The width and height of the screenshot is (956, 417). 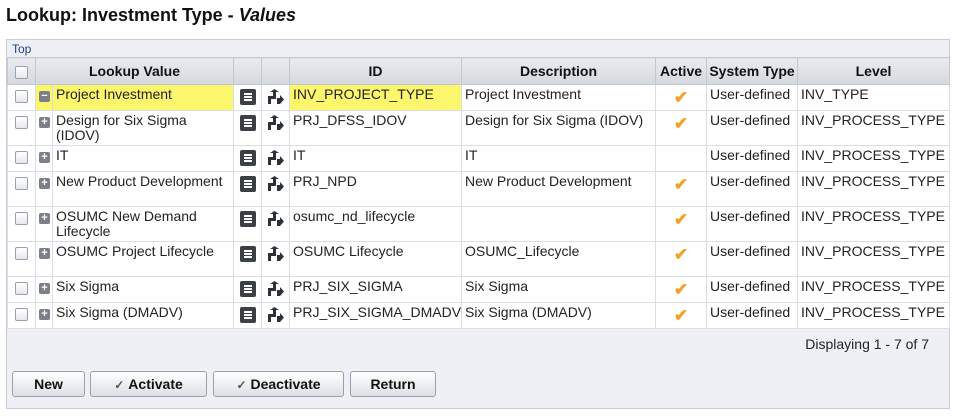 I want to click on lookup-value-cell: OSUMC Project Lifecycle, so click(x=143, y=259).